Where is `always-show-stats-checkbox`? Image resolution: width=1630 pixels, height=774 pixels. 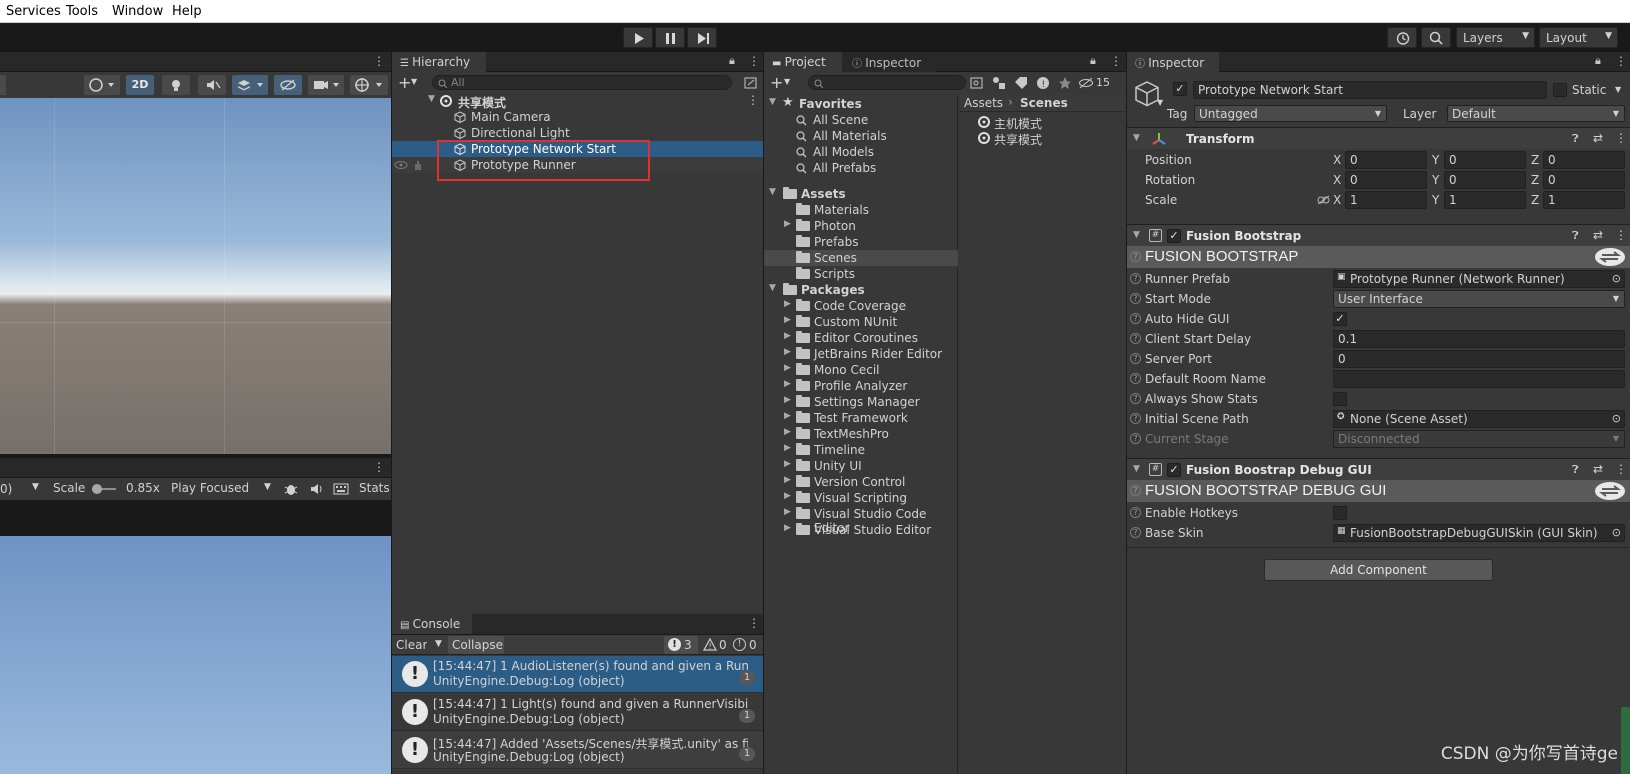
always-show-stats-checkbox is located at coordinates (1340, 399).